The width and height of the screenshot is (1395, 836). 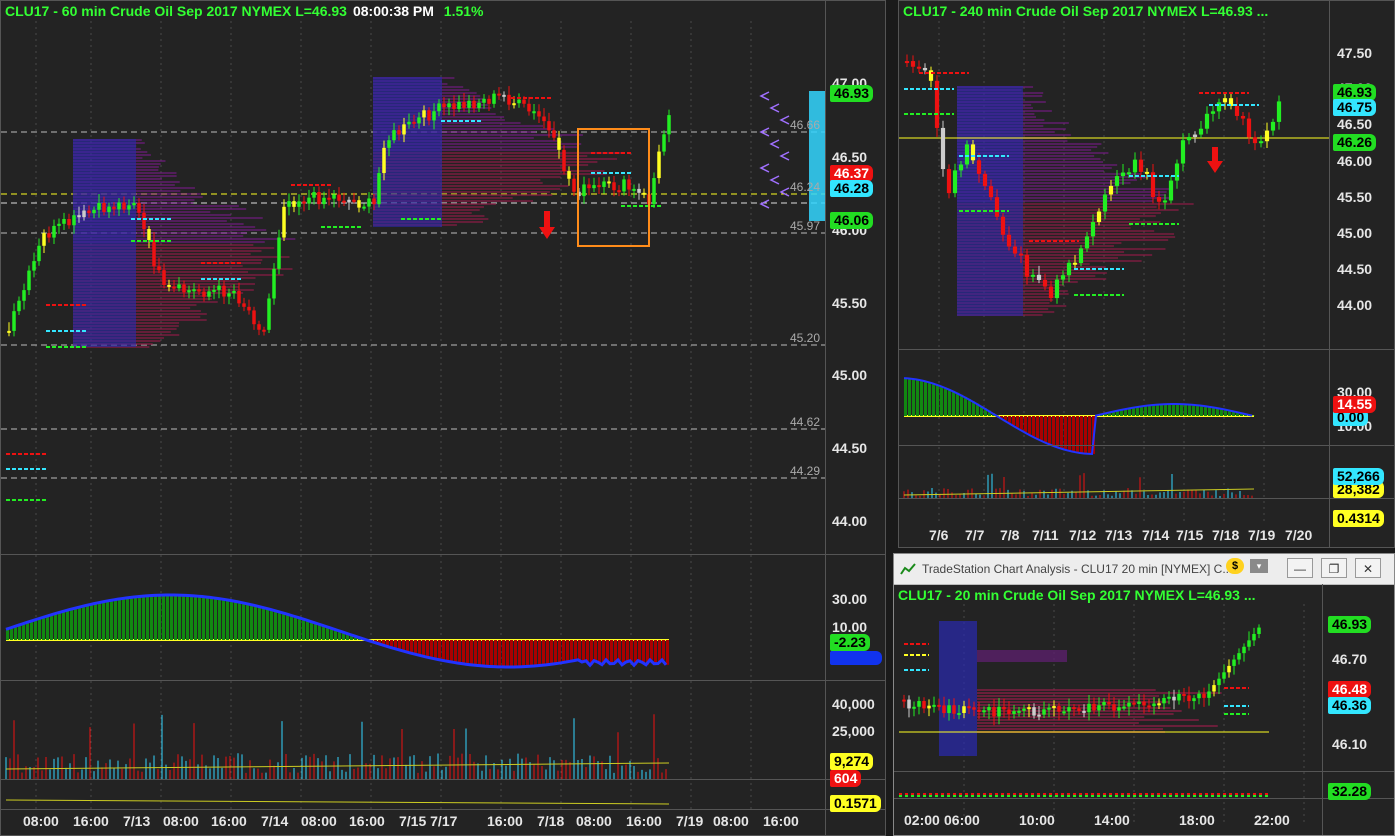 I want to click on chevron-icon, so click(x=774, y=108).